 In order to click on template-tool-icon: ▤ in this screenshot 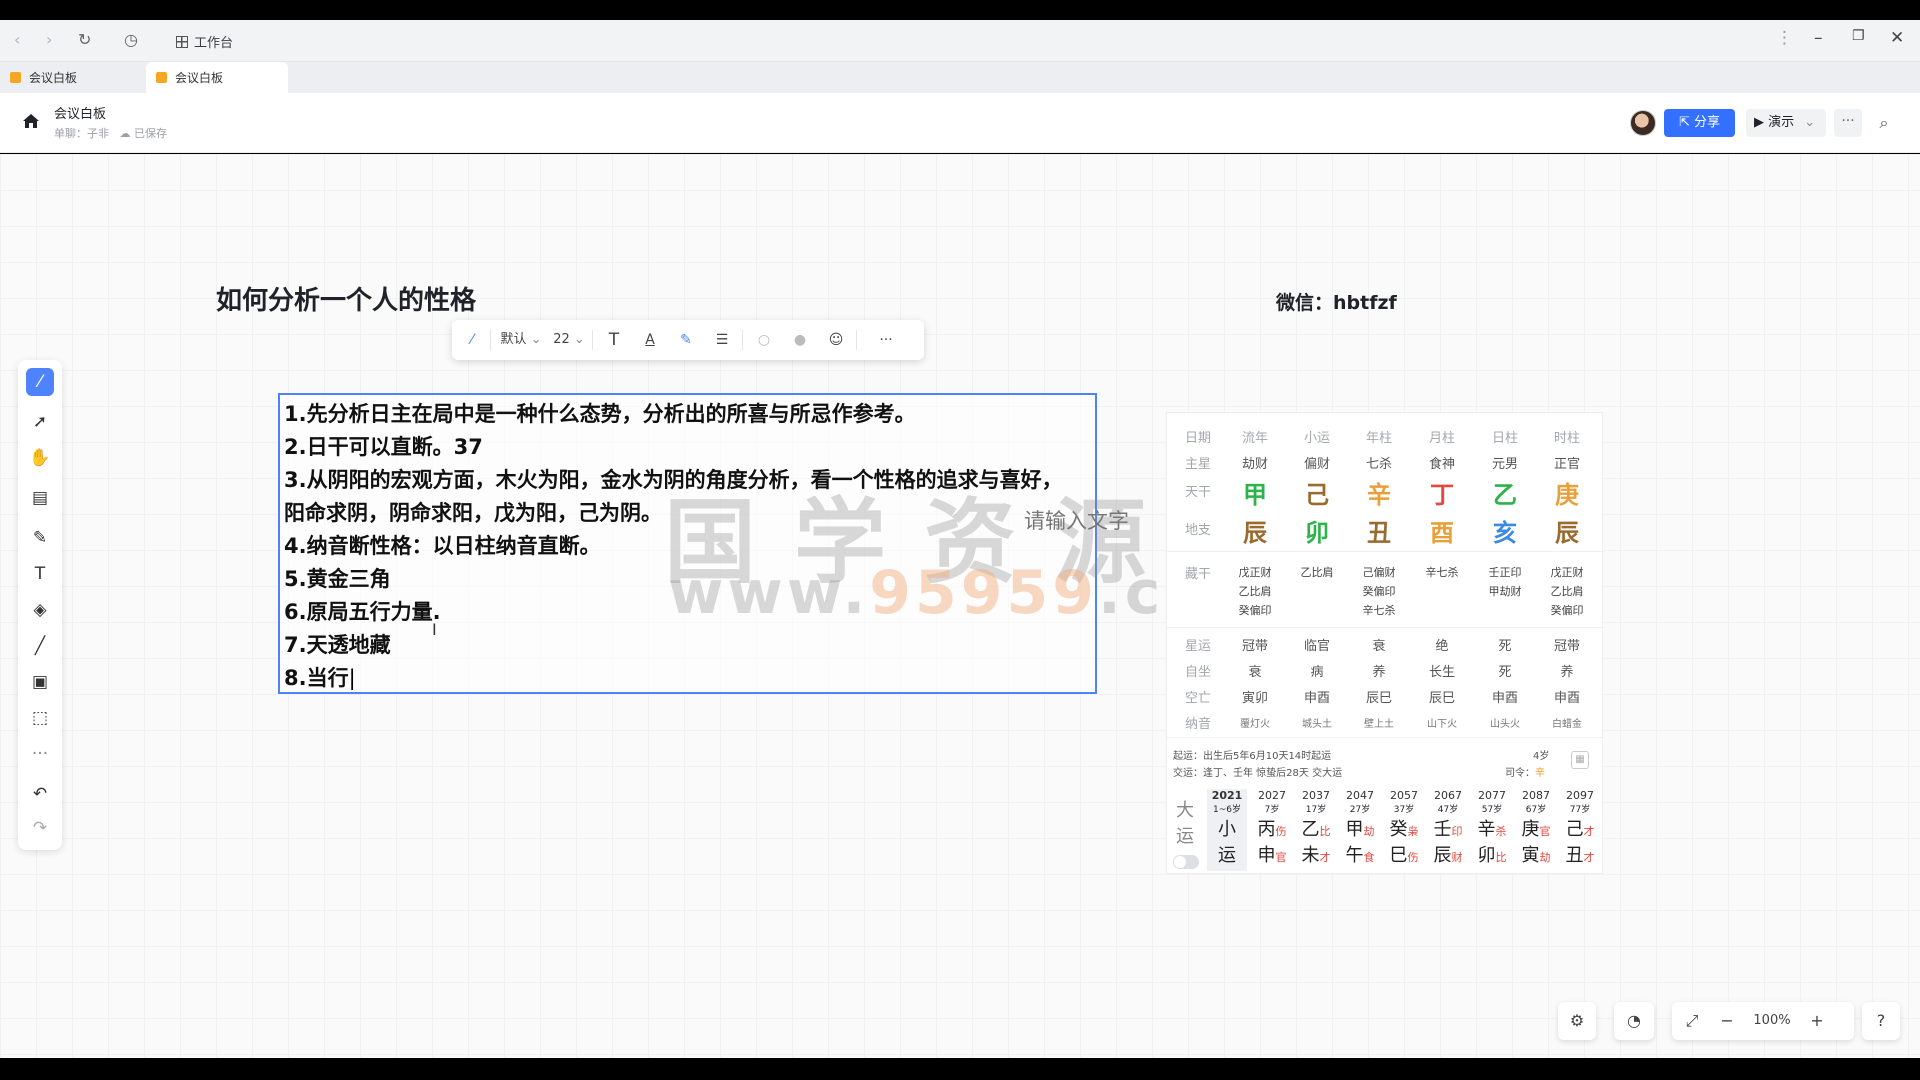, I will do `click(40, 498)`.